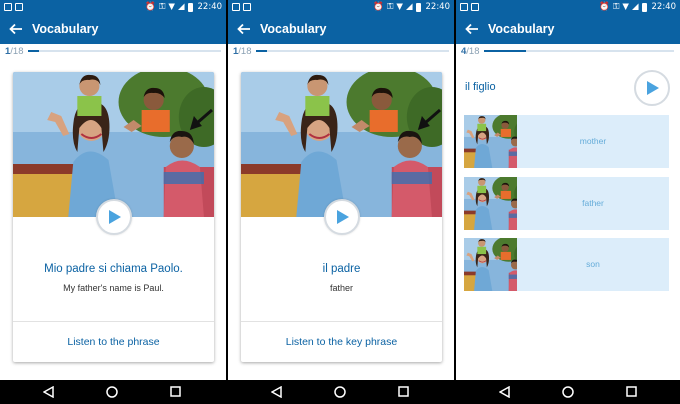  What do you see at coordinates (113, 288) in the screenshot?
I see `translation-text: My father's name is Paul.` at bounding box center [113, 288].